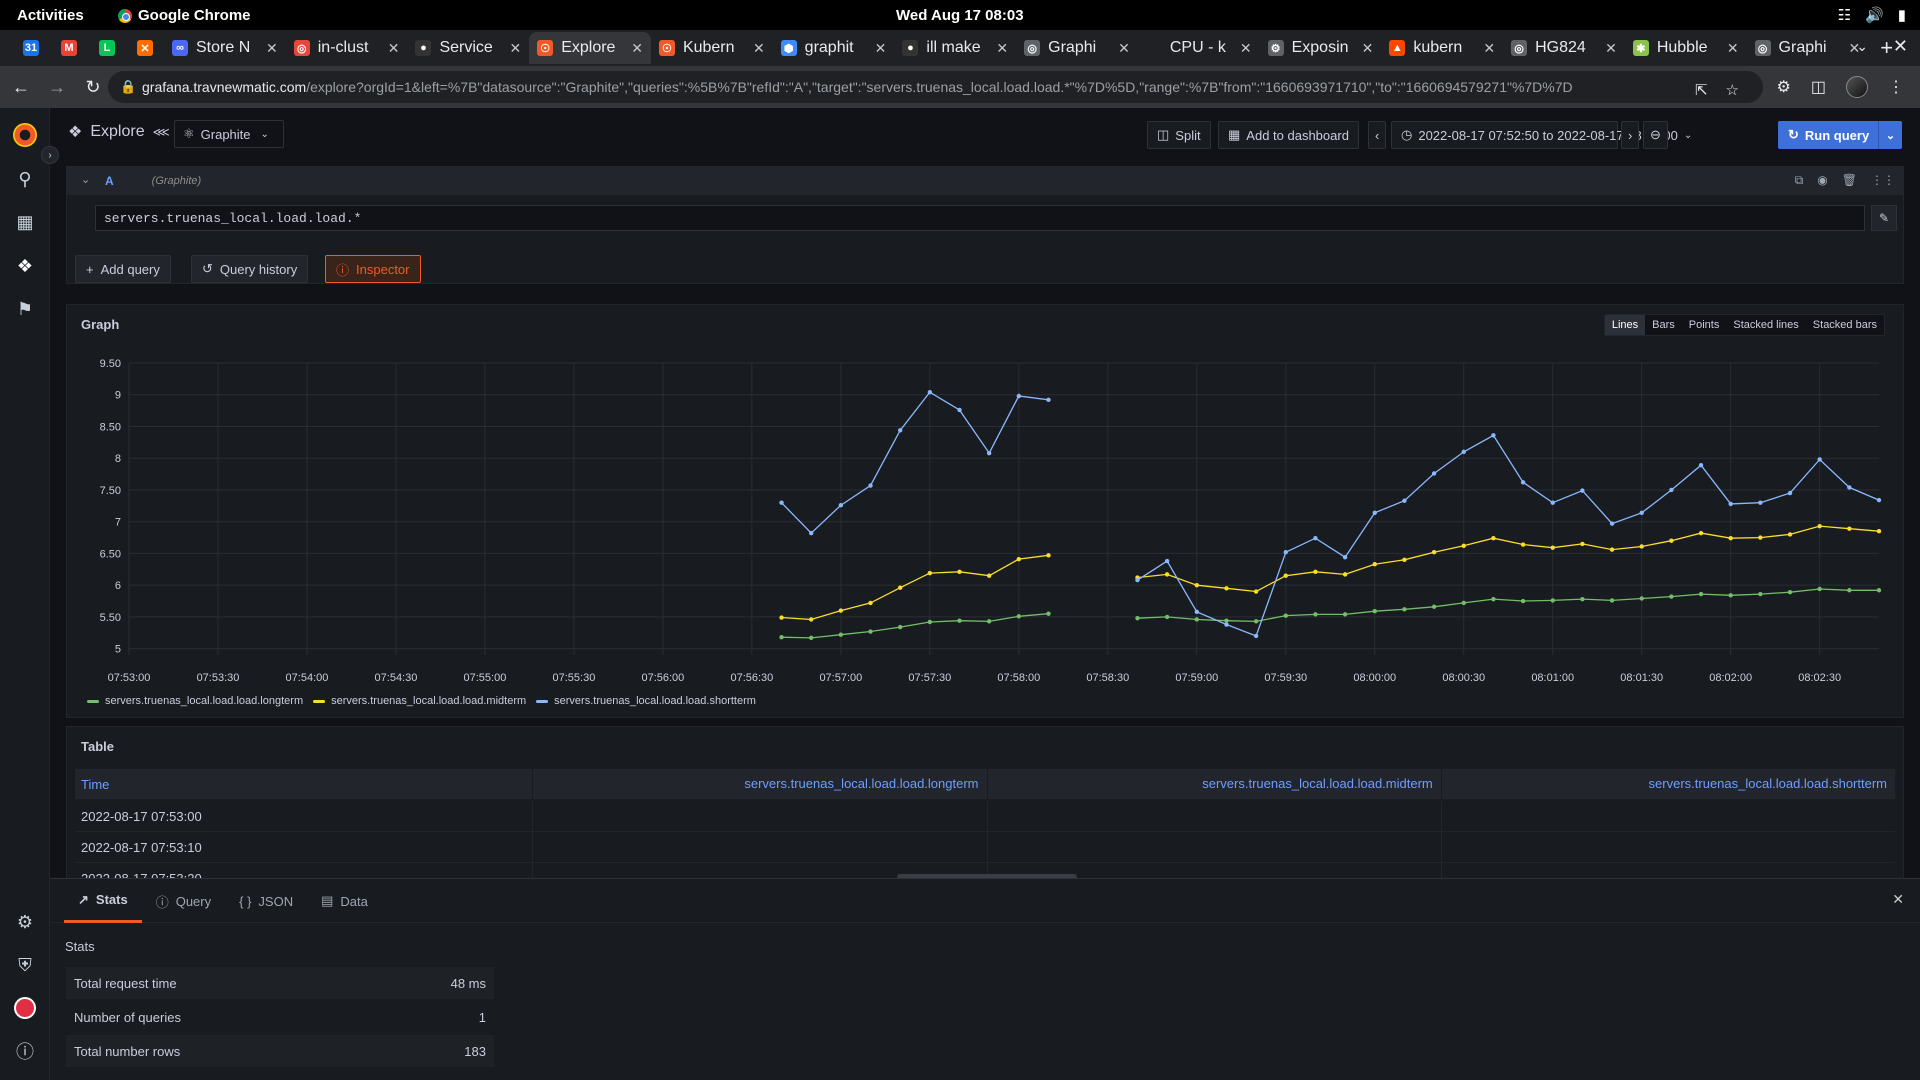 This screenshot has height=1080, width=1920. Describe the element at coordinates (184, 15) in the screenshot. I see `app-menu: Google Chrome` at that location.